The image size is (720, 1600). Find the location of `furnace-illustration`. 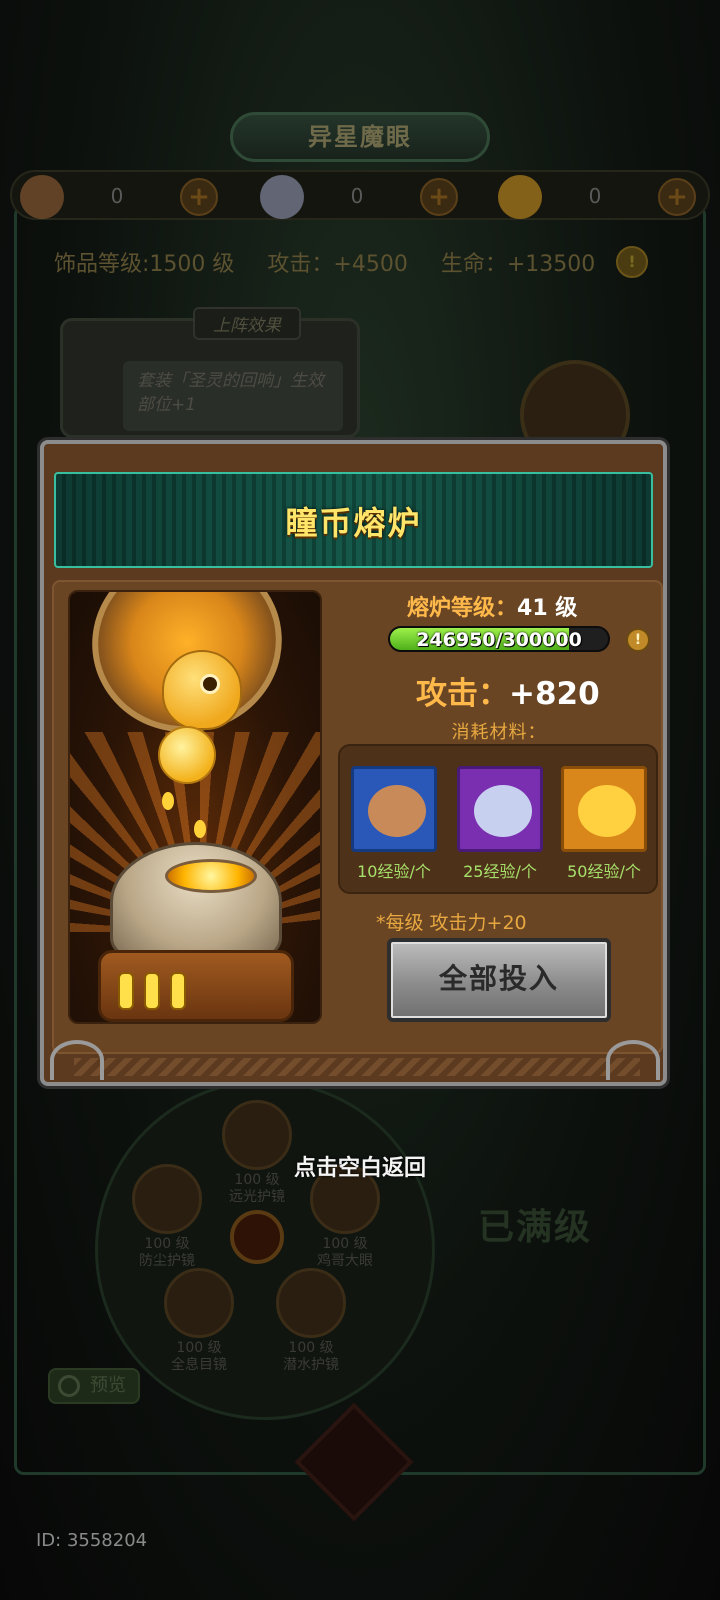

furnace-illustration is located at coordinates (195, 807).